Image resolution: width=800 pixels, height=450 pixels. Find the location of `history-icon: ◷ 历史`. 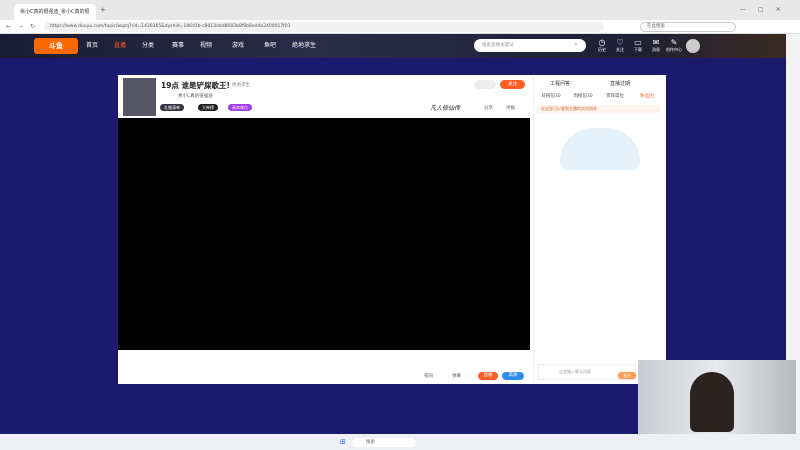

history-icon: ◷ 历史 is located at coordinates (602, 47).